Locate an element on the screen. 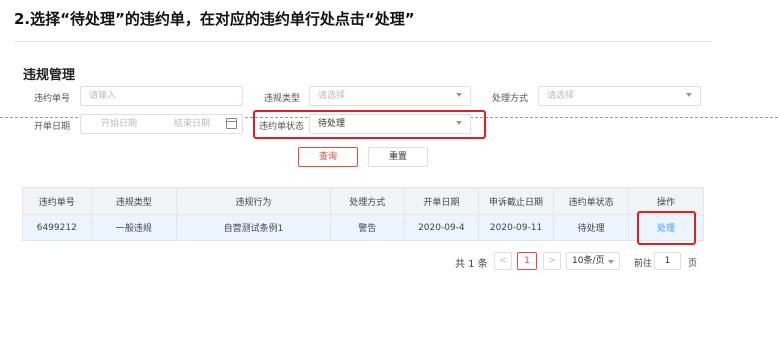 The width and height of the screenshot is (778, 361). violation-type-placeholder: 请选择 is located at coordinates (332, 96).